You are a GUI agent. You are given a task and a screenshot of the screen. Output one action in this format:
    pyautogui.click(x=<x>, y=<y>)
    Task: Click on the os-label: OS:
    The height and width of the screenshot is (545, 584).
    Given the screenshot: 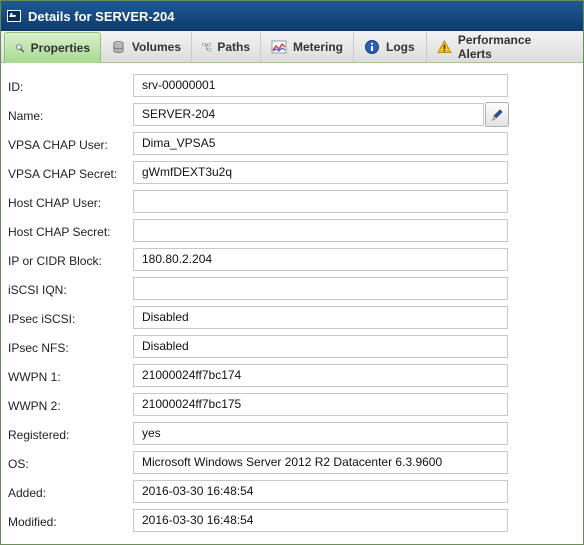 What is the action you would take?
    pyautogui.click(x=18, y=464)
    